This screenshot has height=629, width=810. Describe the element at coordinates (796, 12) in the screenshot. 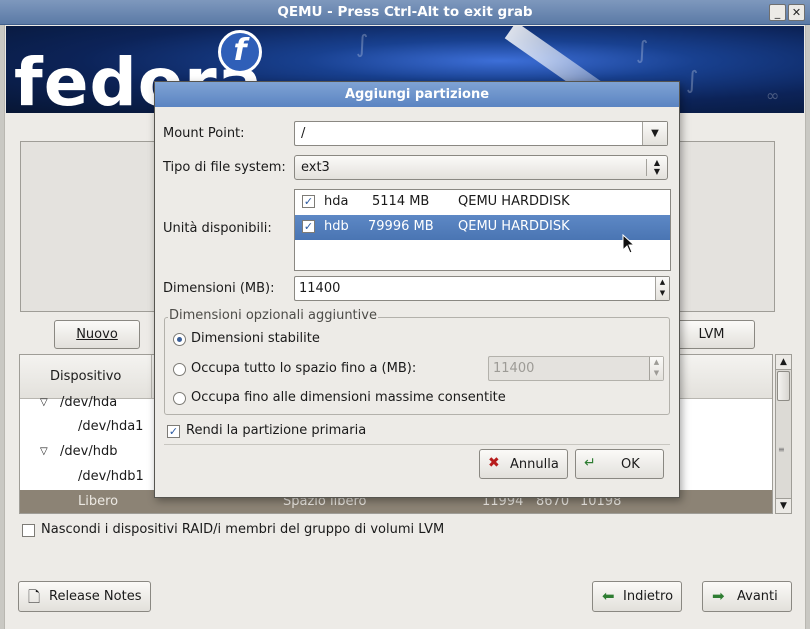

I see `close-button: ✕` at that location.